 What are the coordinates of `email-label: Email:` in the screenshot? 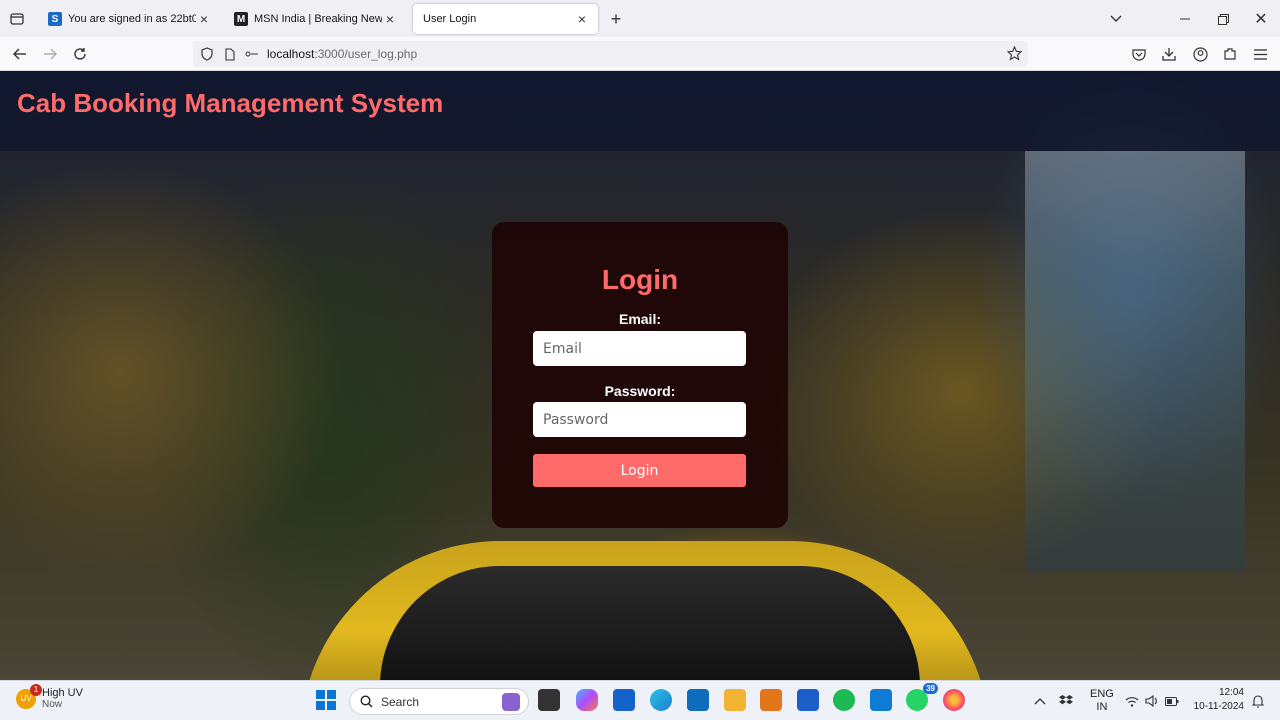 It's located at (639, 319).